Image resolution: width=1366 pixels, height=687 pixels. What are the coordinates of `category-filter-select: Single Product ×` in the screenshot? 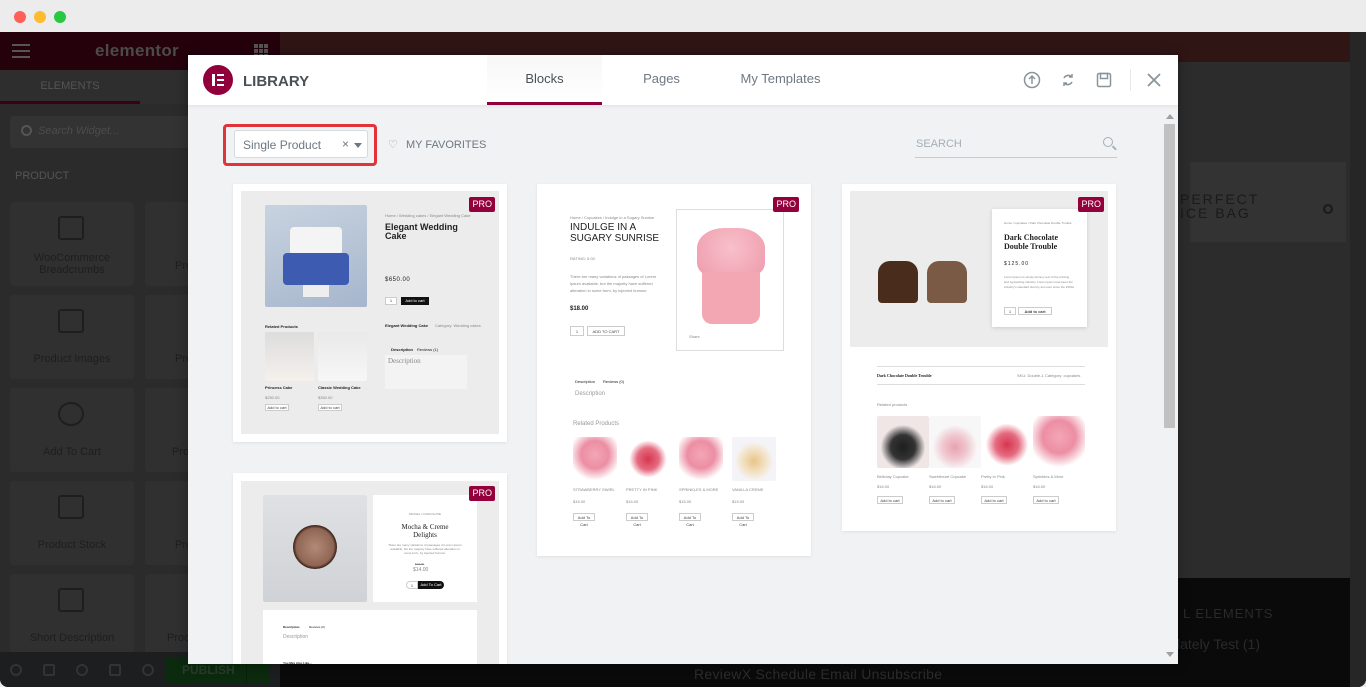 It's located at (301, 144).